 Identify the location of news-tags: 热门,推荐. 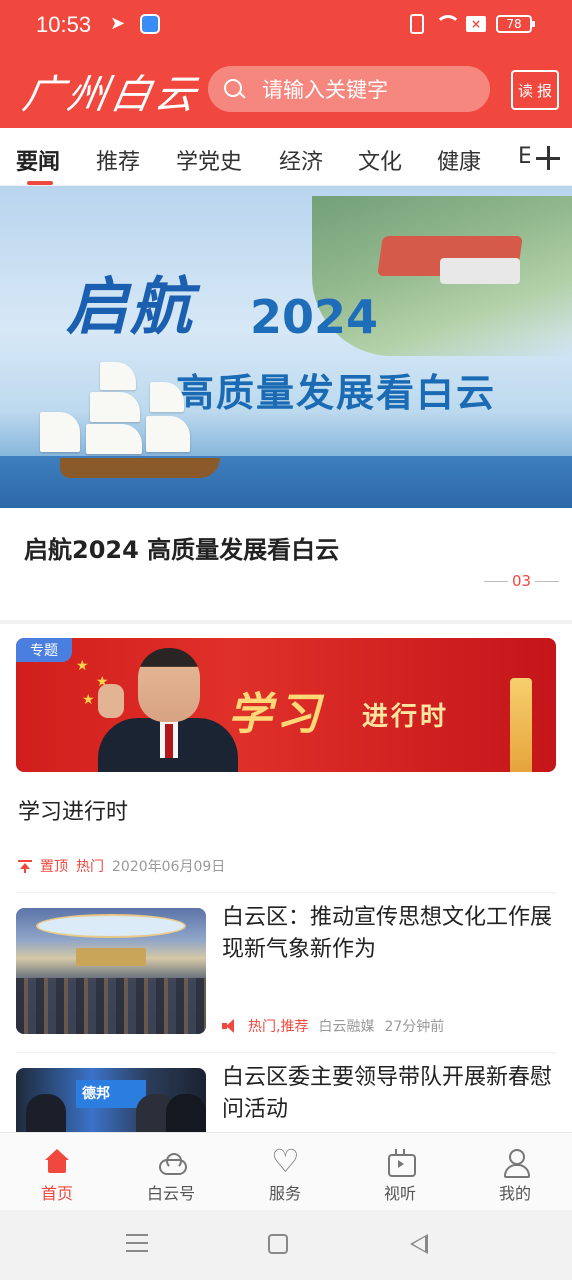
(278, 1027).